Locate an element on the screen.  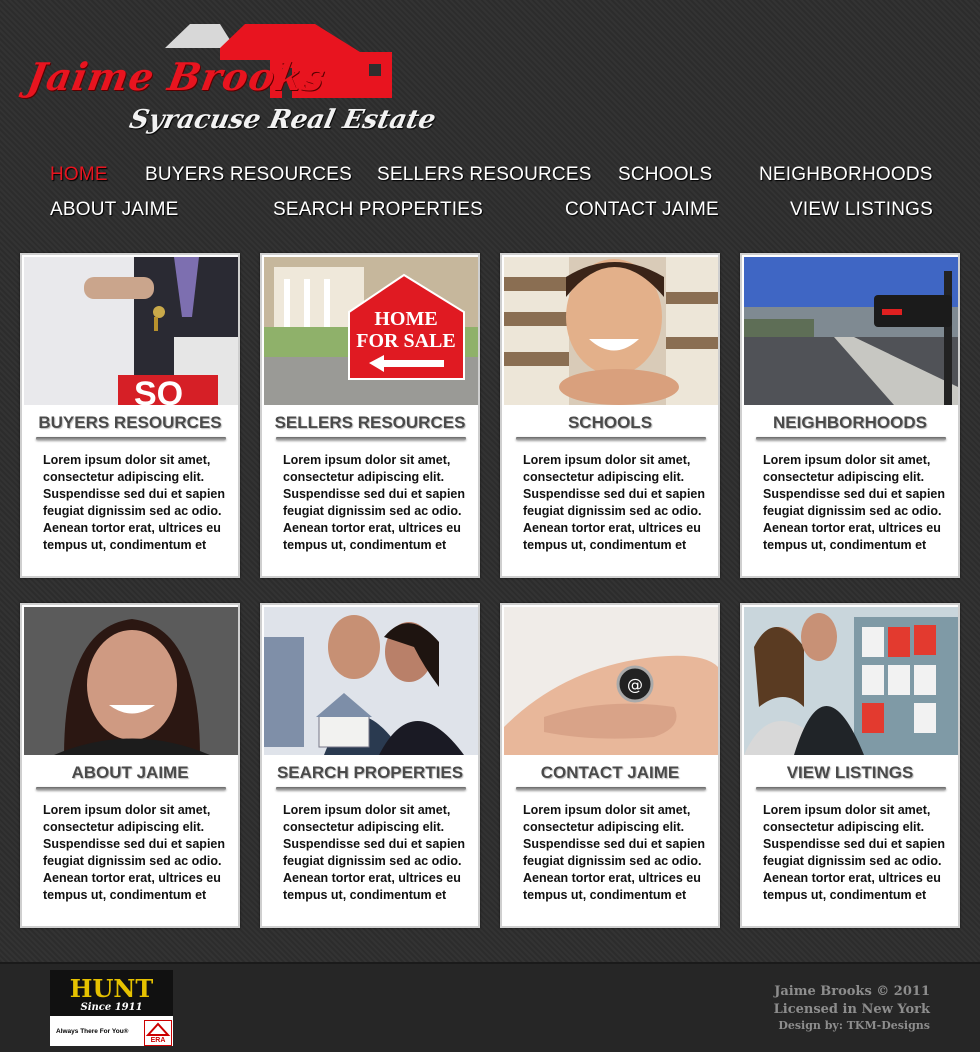
hunt-slogan: Always There For You® is located at coordinates (92, 1031).